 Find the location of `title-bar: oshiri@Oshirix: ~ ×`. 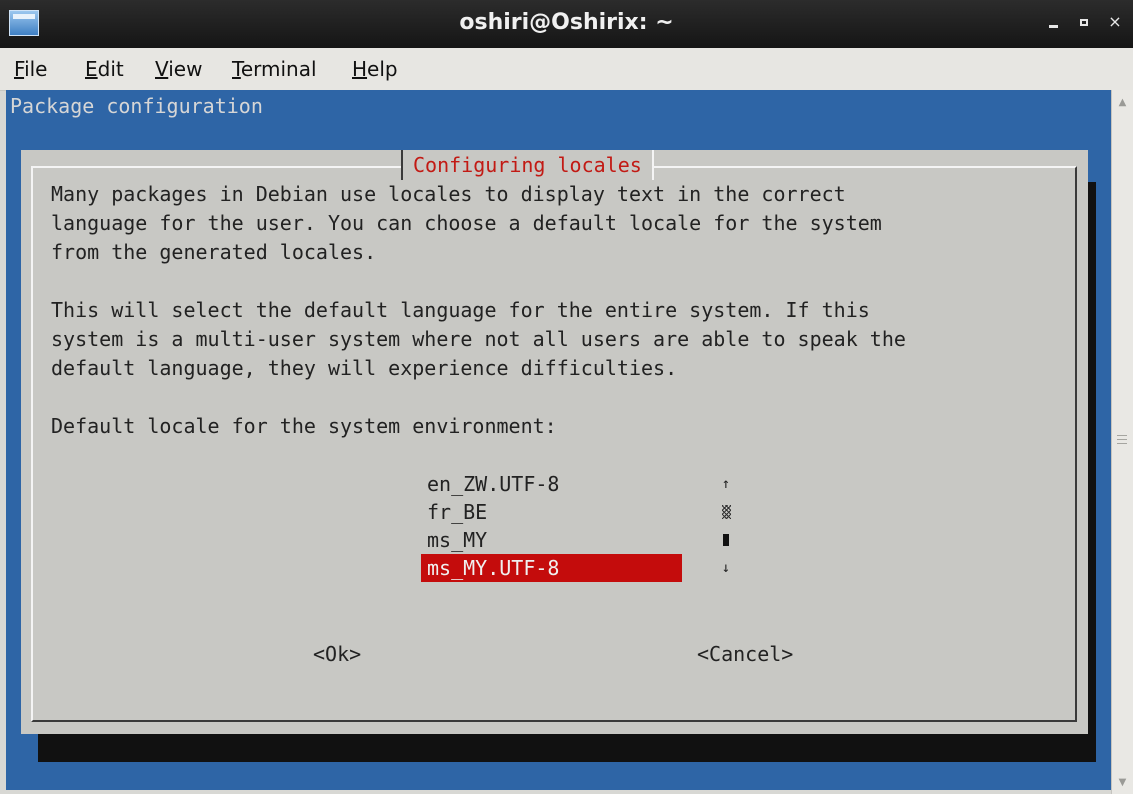

title-bar: oshiri@Oshirix: ~ × is located at coordinates (566, 24).